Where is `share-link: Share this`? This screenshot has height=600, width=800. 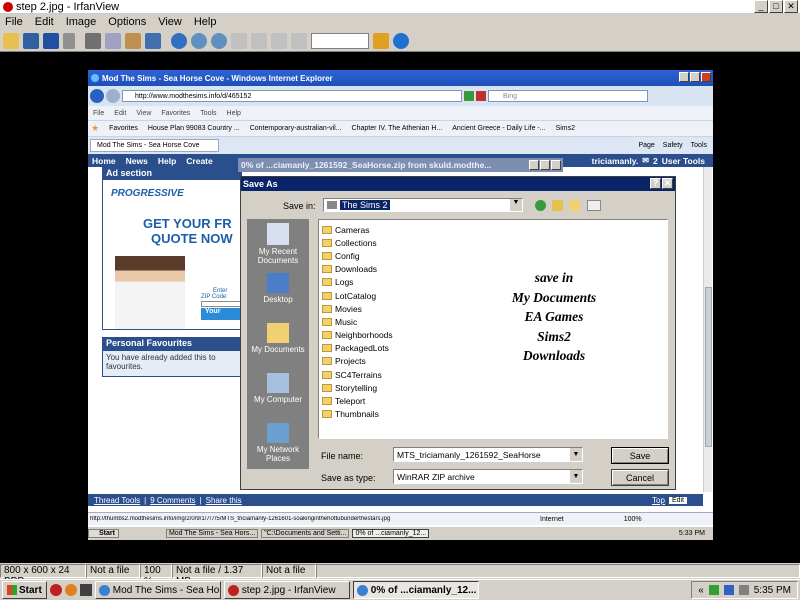
share-link: Share this is located at coordinates (224, 500).